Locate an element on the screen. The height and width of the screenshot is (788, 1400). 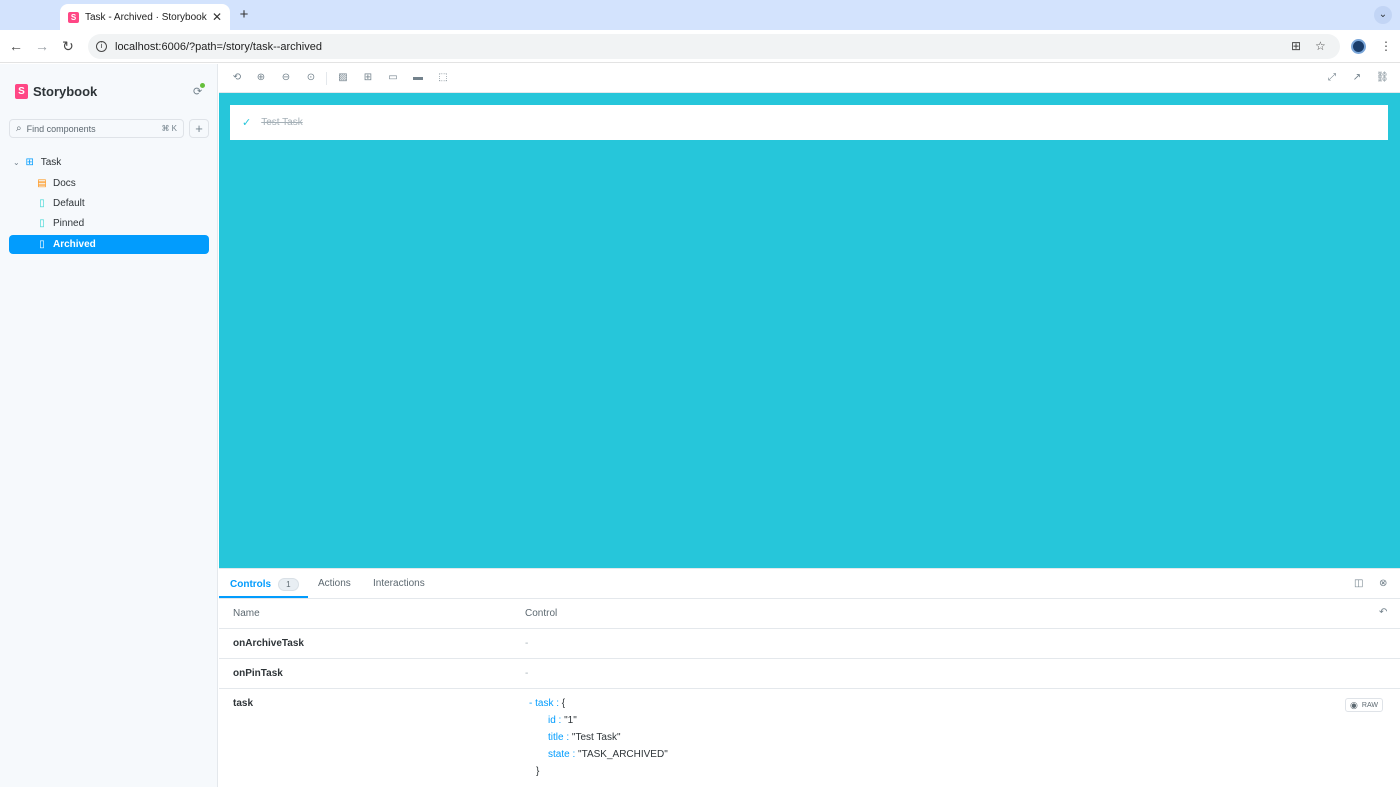
storybook-logo-icon: S is located at coordinates (21, 91).